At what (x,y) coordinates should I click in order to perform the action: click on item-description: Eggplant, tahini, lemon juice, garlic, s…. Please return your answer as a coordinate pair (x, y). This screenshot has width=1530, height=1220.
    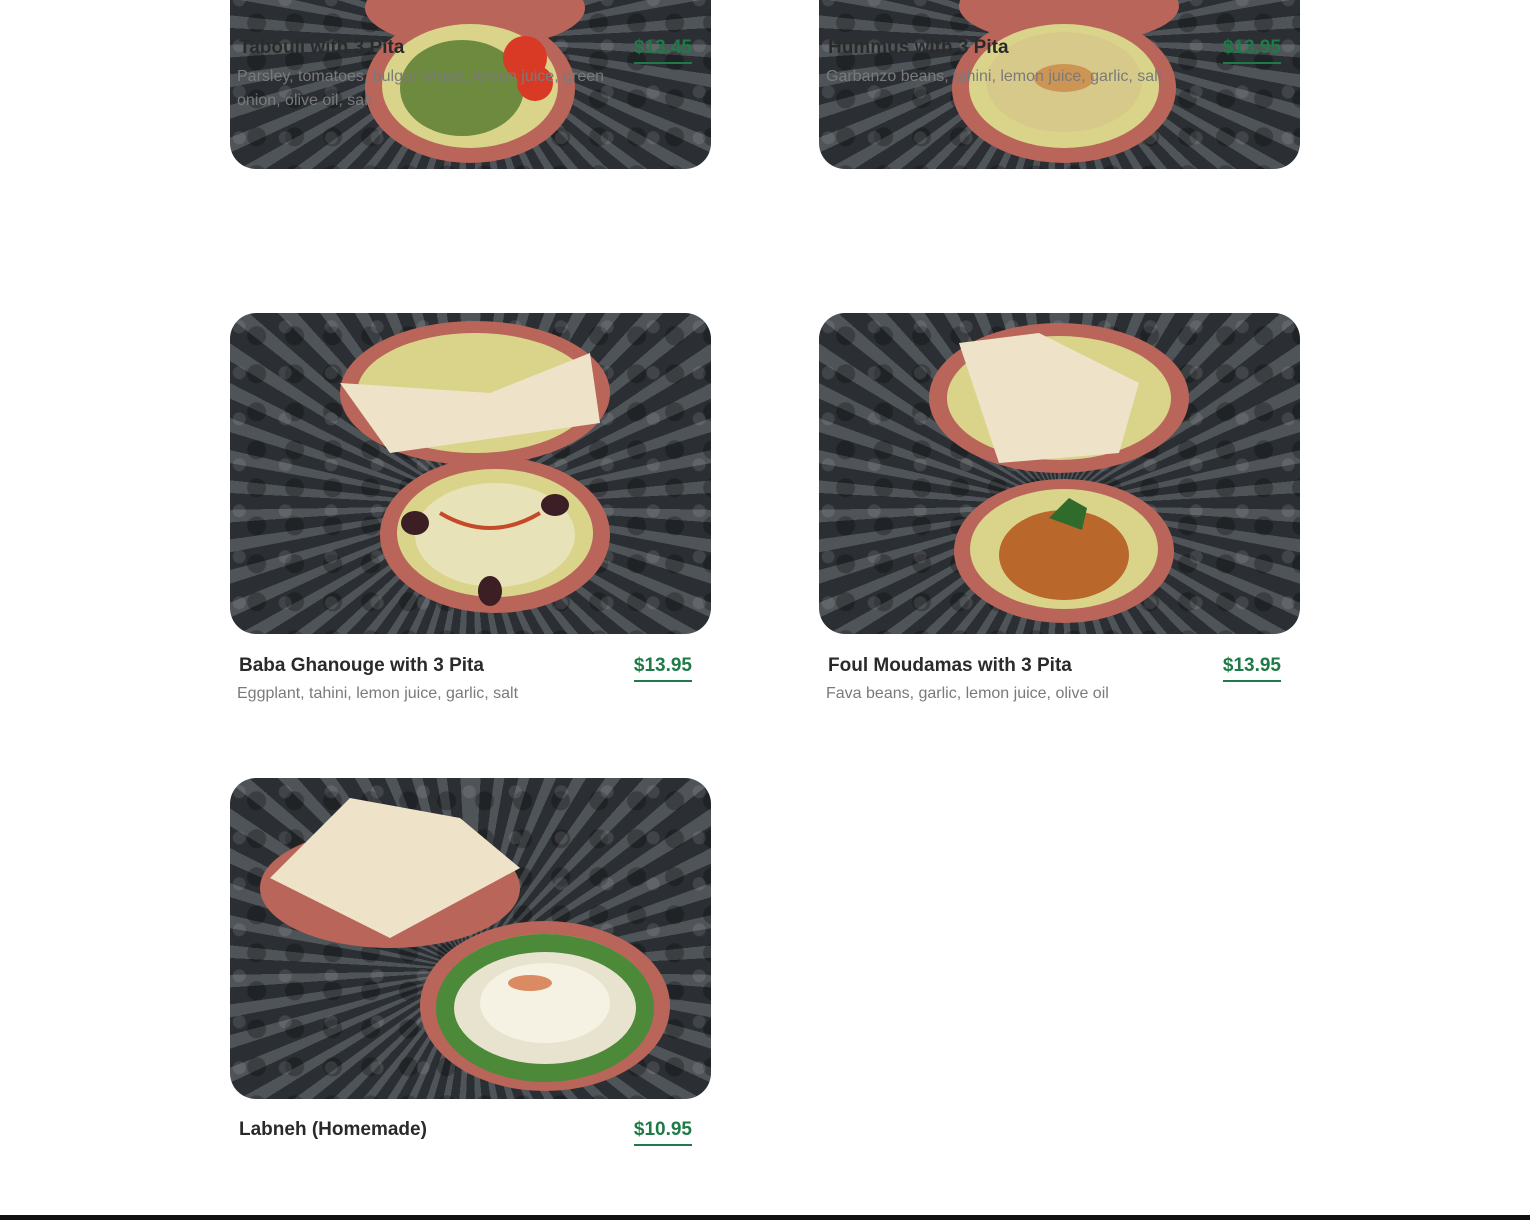
    Looking at the image, I should click on (378, 693).